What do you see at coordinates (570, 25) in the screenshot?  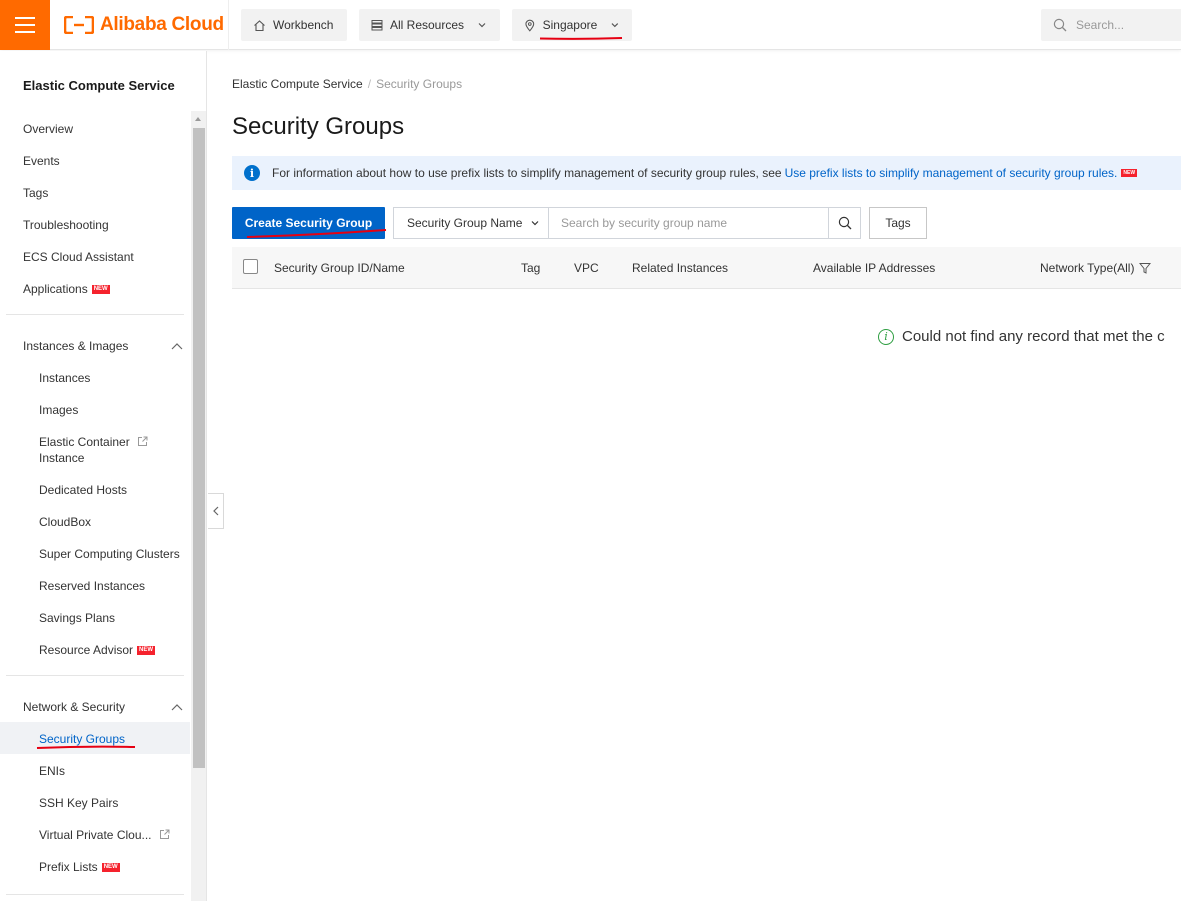 I see `region-label: Singapore` at bounding box center [570, 25].